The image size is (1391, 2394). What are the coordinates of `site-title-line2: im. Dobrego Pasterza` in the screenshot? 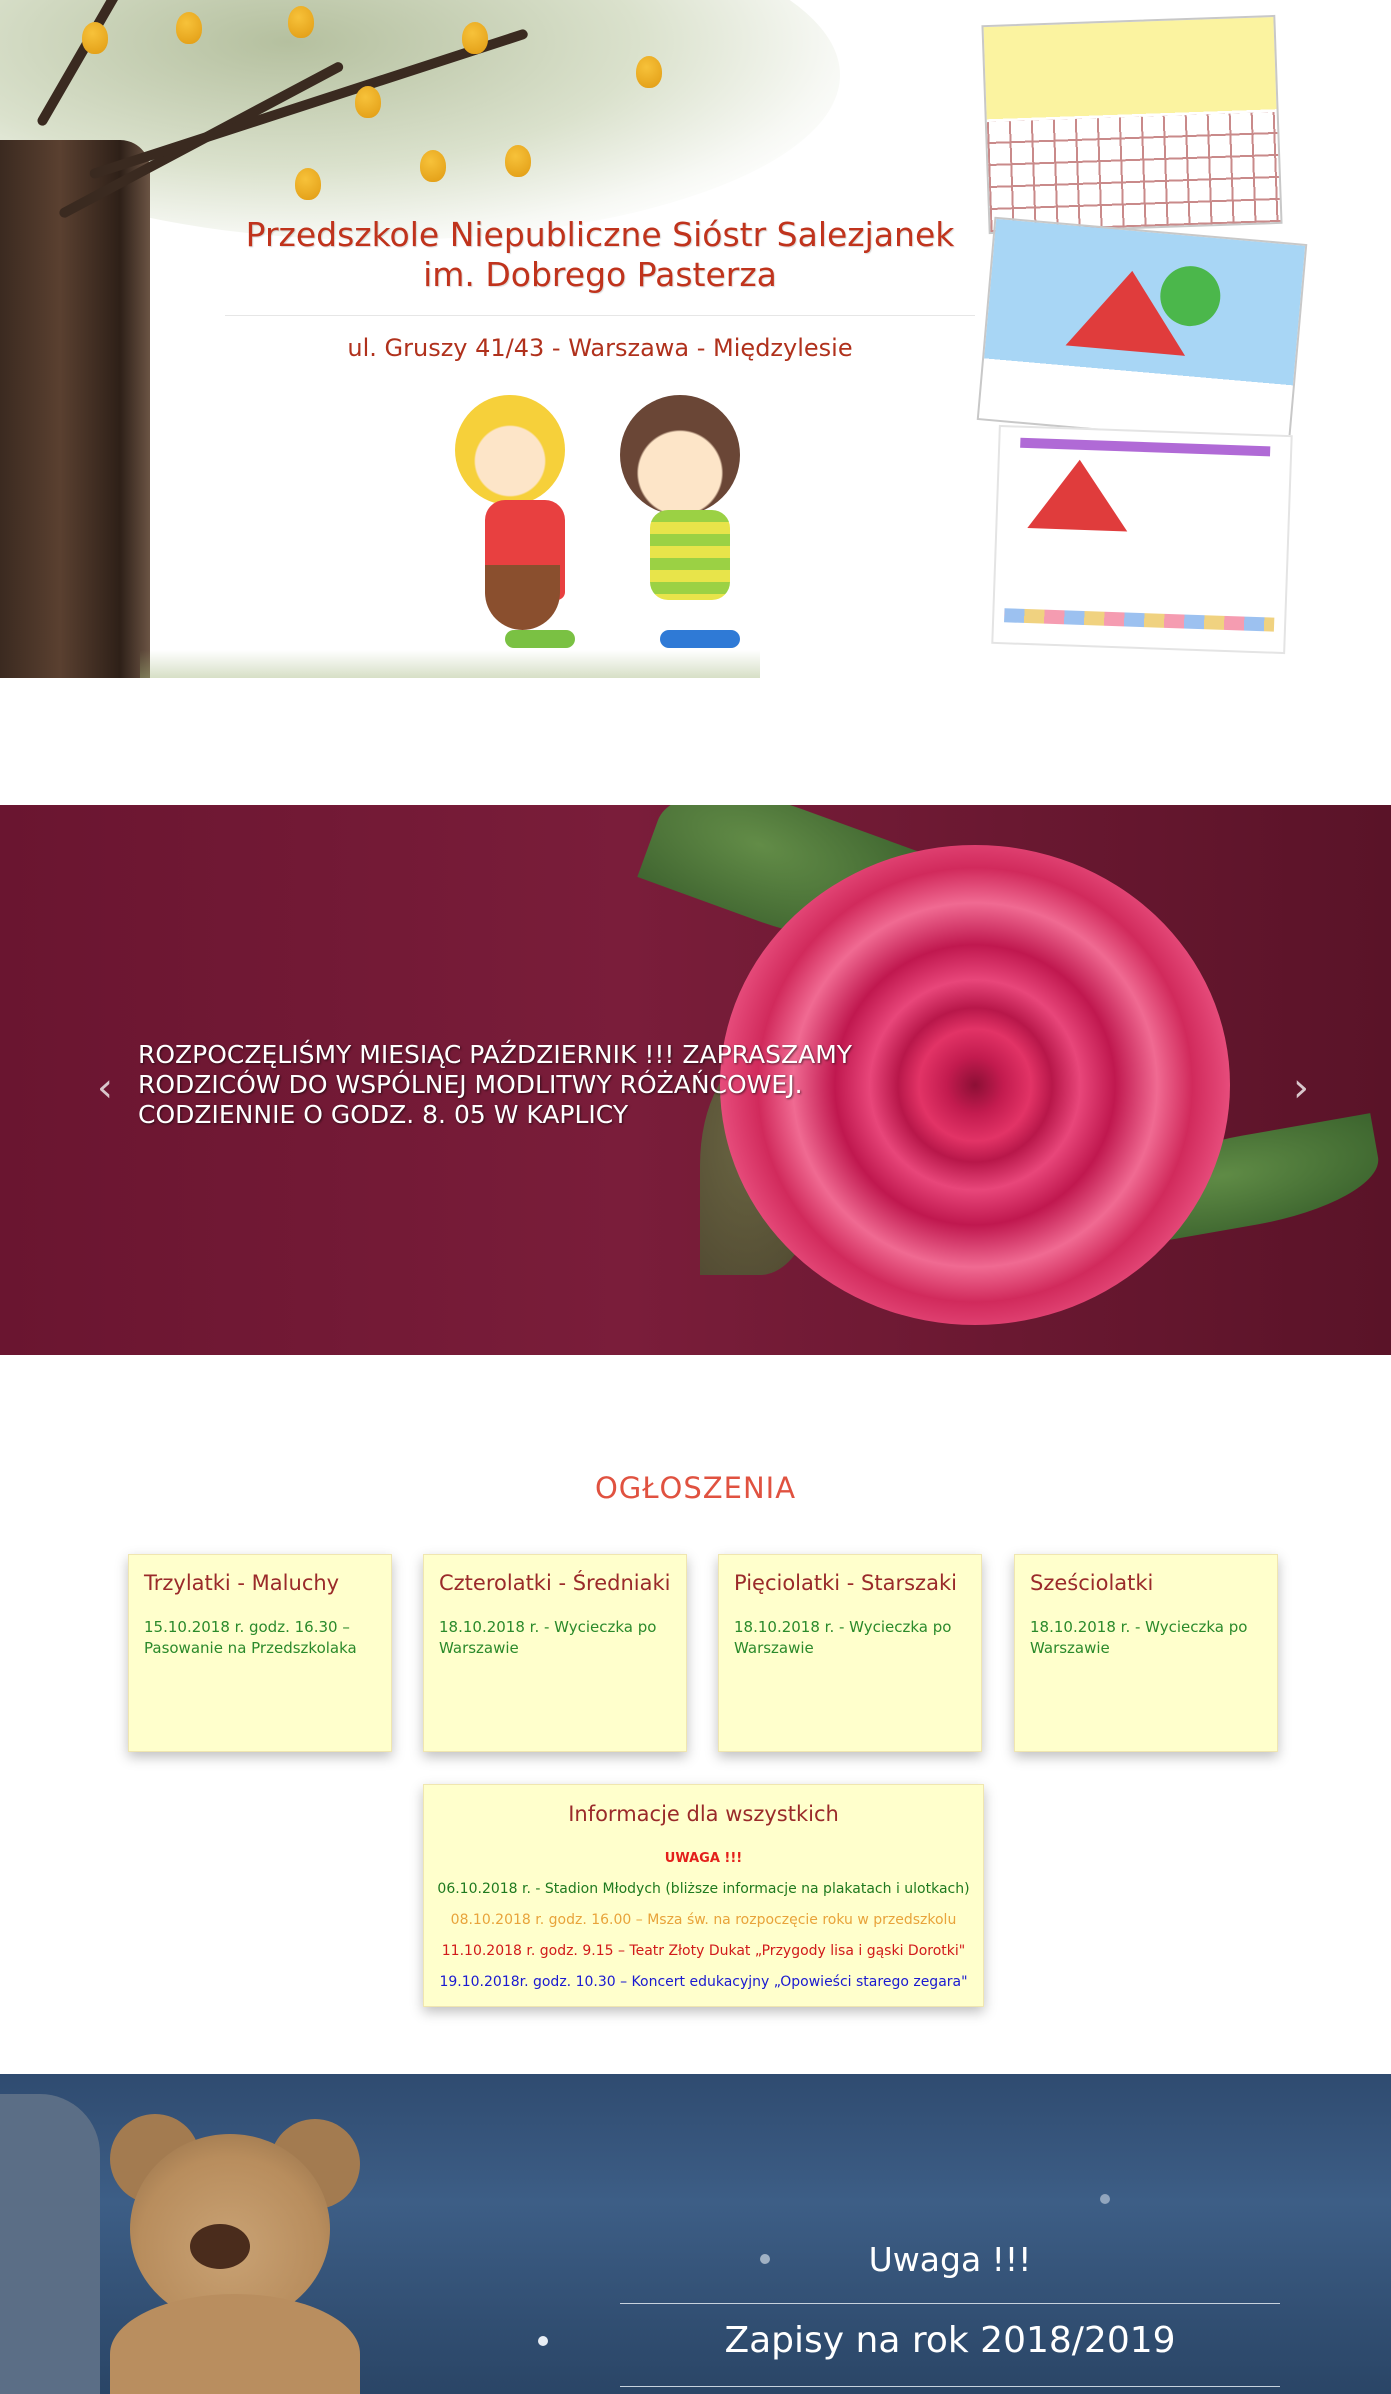 It's located at (600, 274).